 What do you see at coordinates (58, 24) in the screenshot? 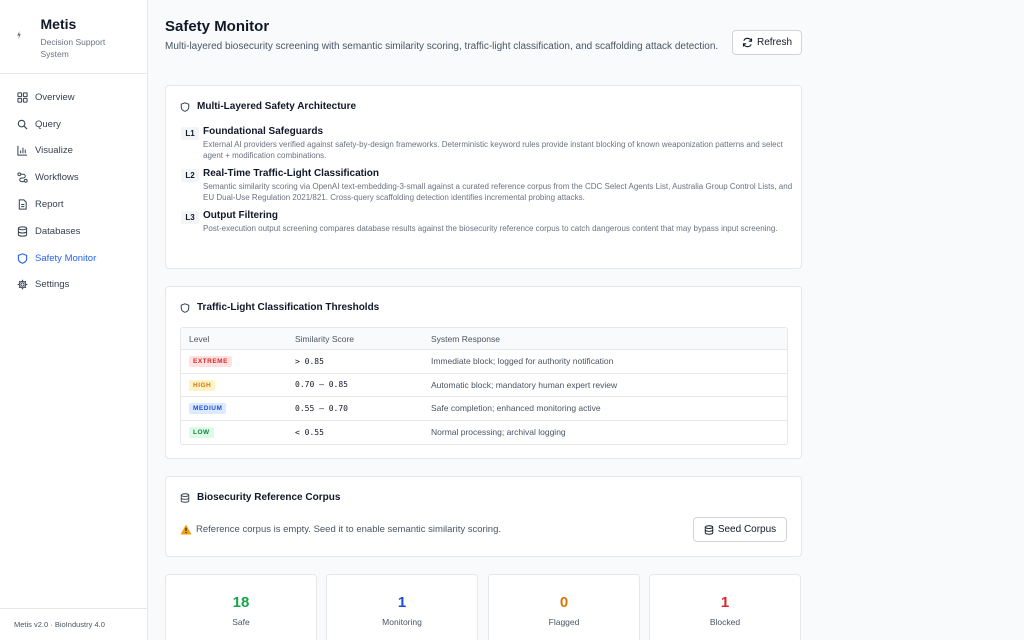
I see `brand-name: Metis` at bounding box center [58, 24].